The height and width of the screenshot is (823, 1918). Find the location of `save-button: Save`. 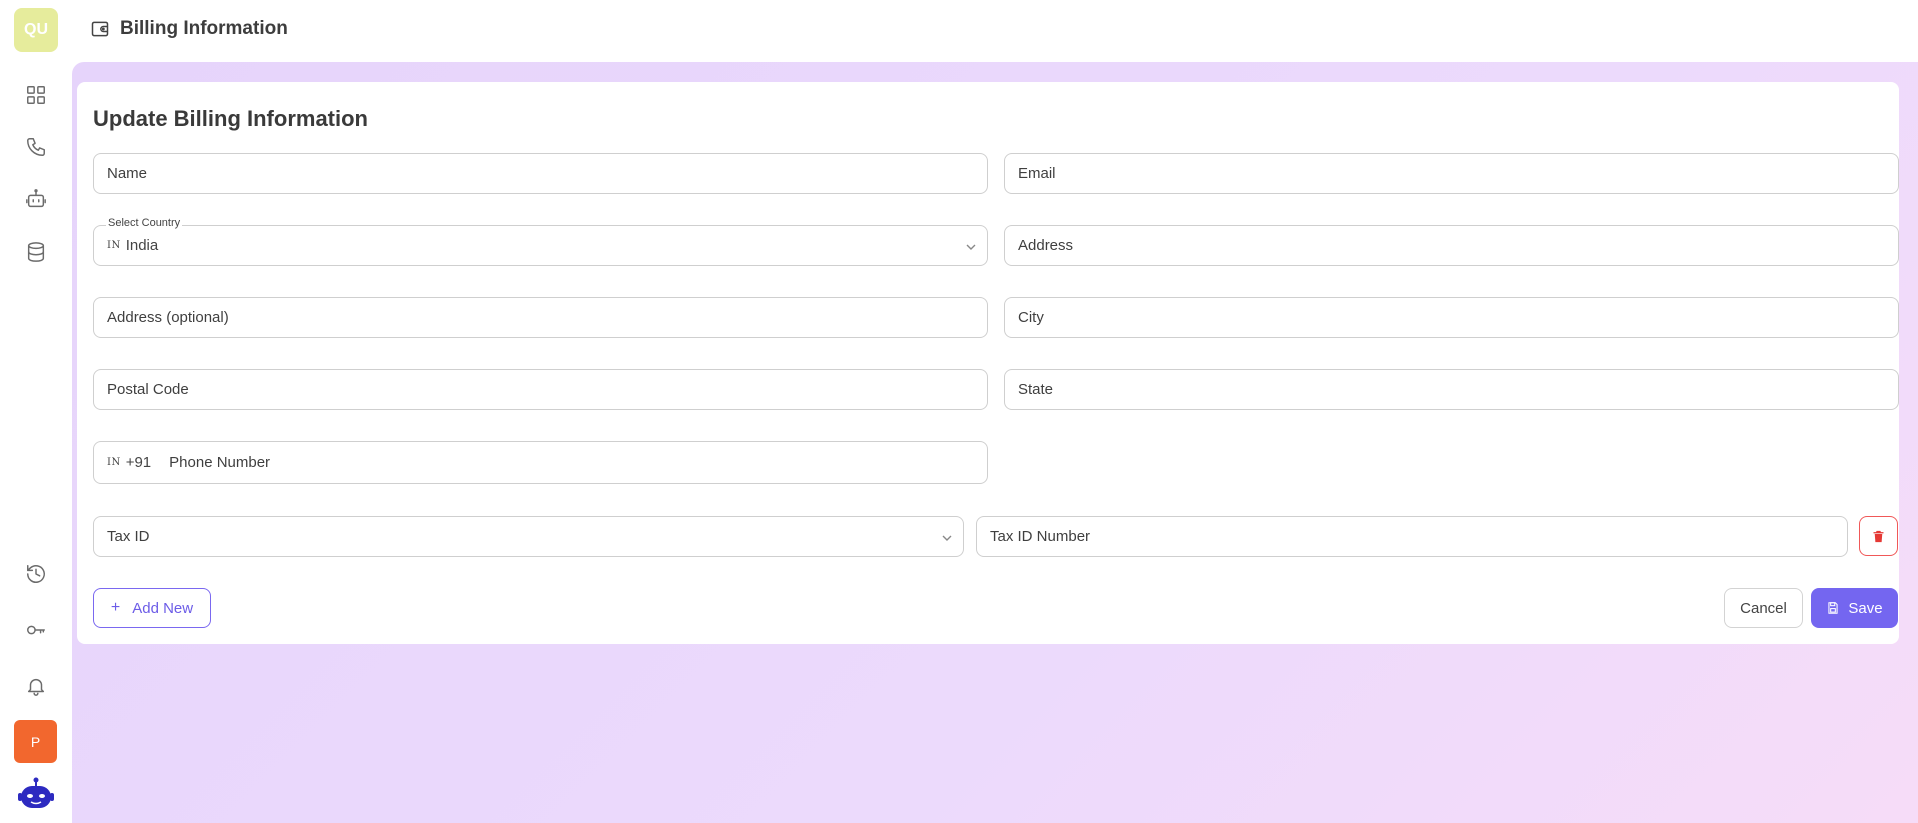

save-button: Save is located at coordinates (1854, 608).